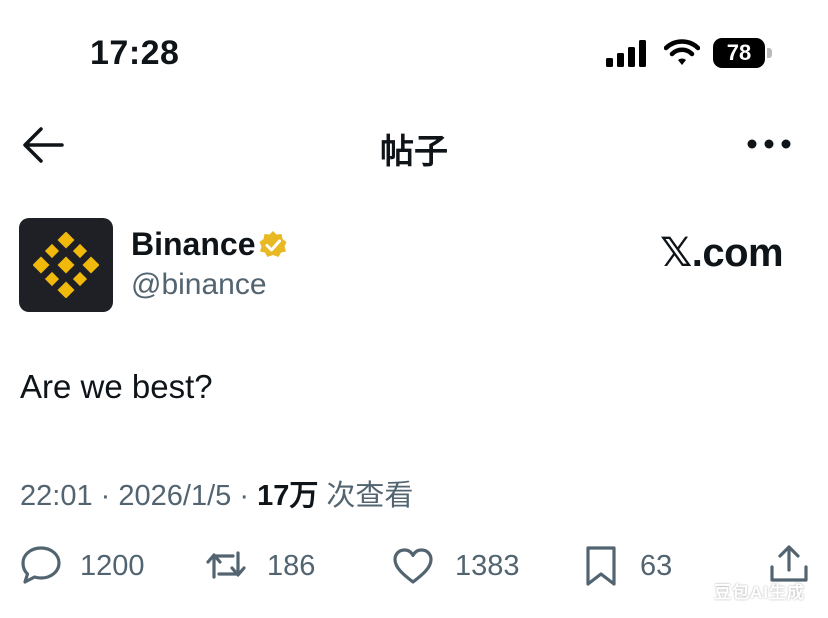  What do you see at coordinates (682, 52) in the screenshot?
I see `wifi-icon` at bounding box center [682, 52].